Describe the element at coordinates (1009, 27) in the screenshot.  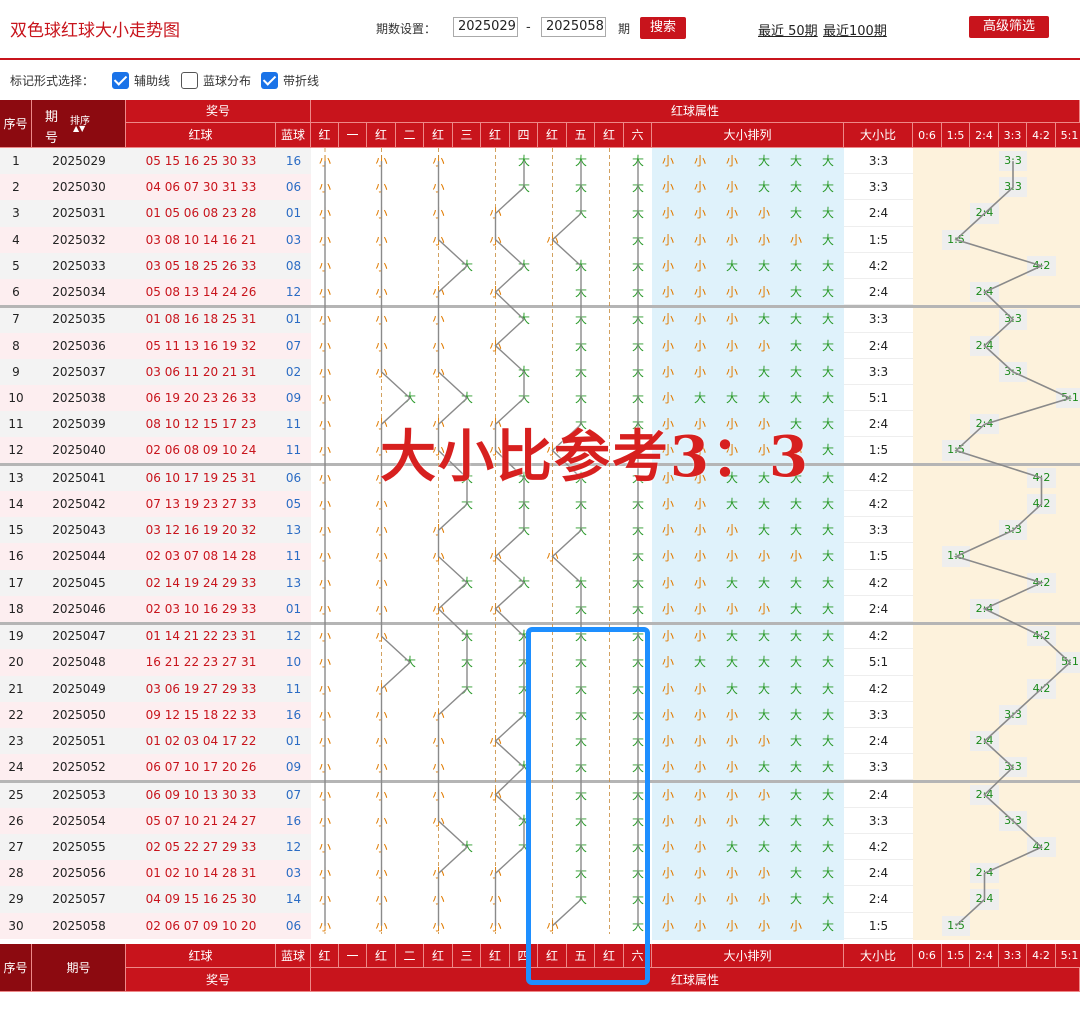
I see `advanced-filter-button: 高级筛选` at that location.